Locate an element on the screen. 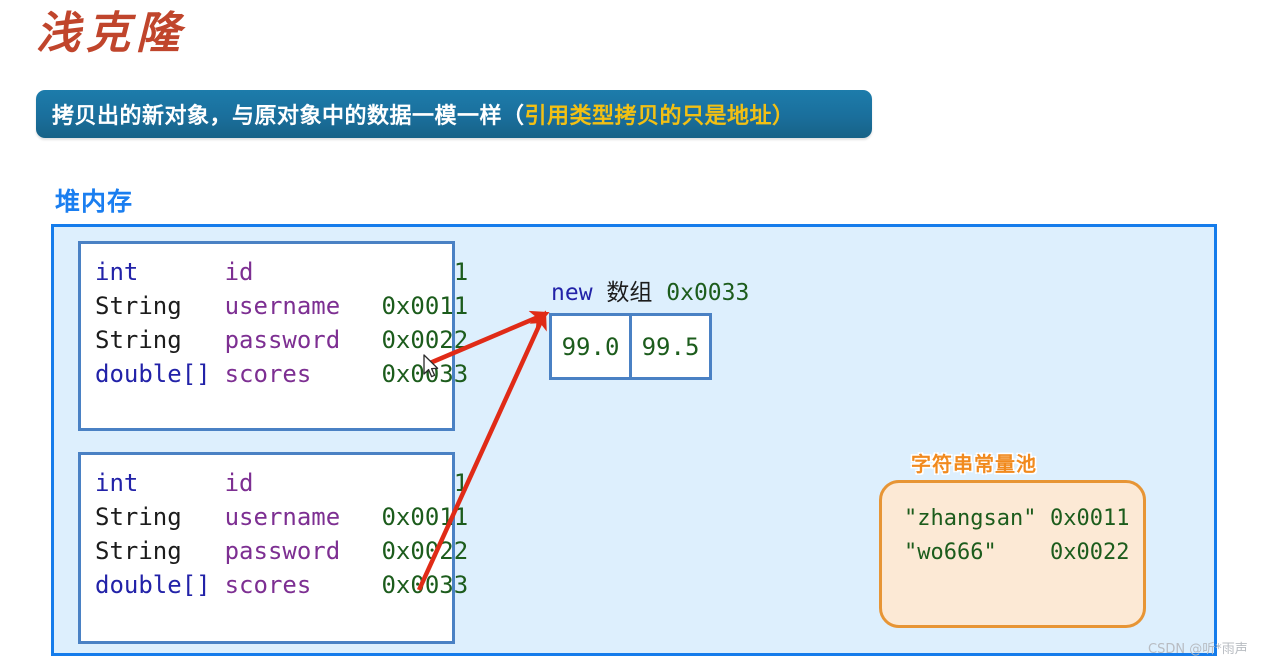 The height and width of the screenshot is (666, 1283). array-caption-label: 数组 is located at coordinates (629, 293).